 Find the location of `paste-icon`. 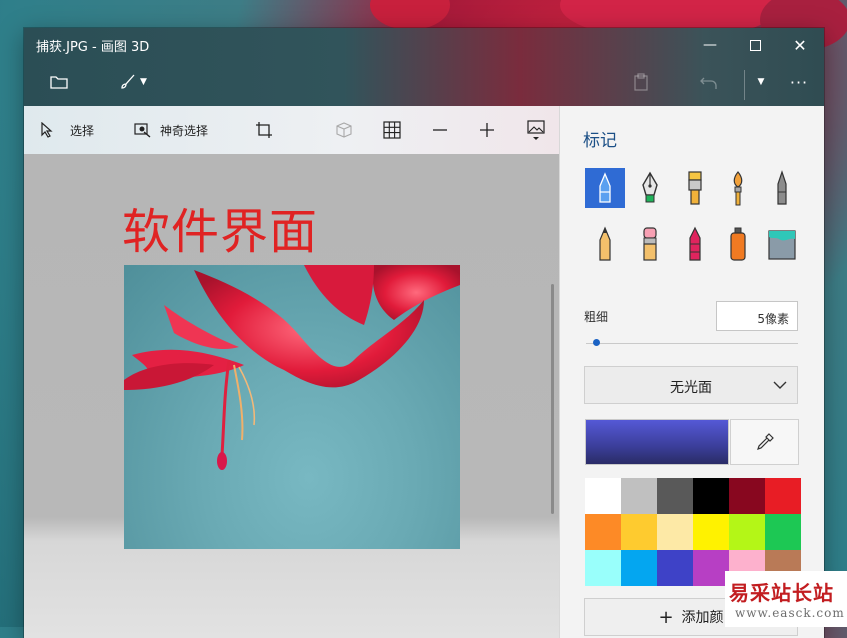

paste-icon is located at coordinates (641, 82).